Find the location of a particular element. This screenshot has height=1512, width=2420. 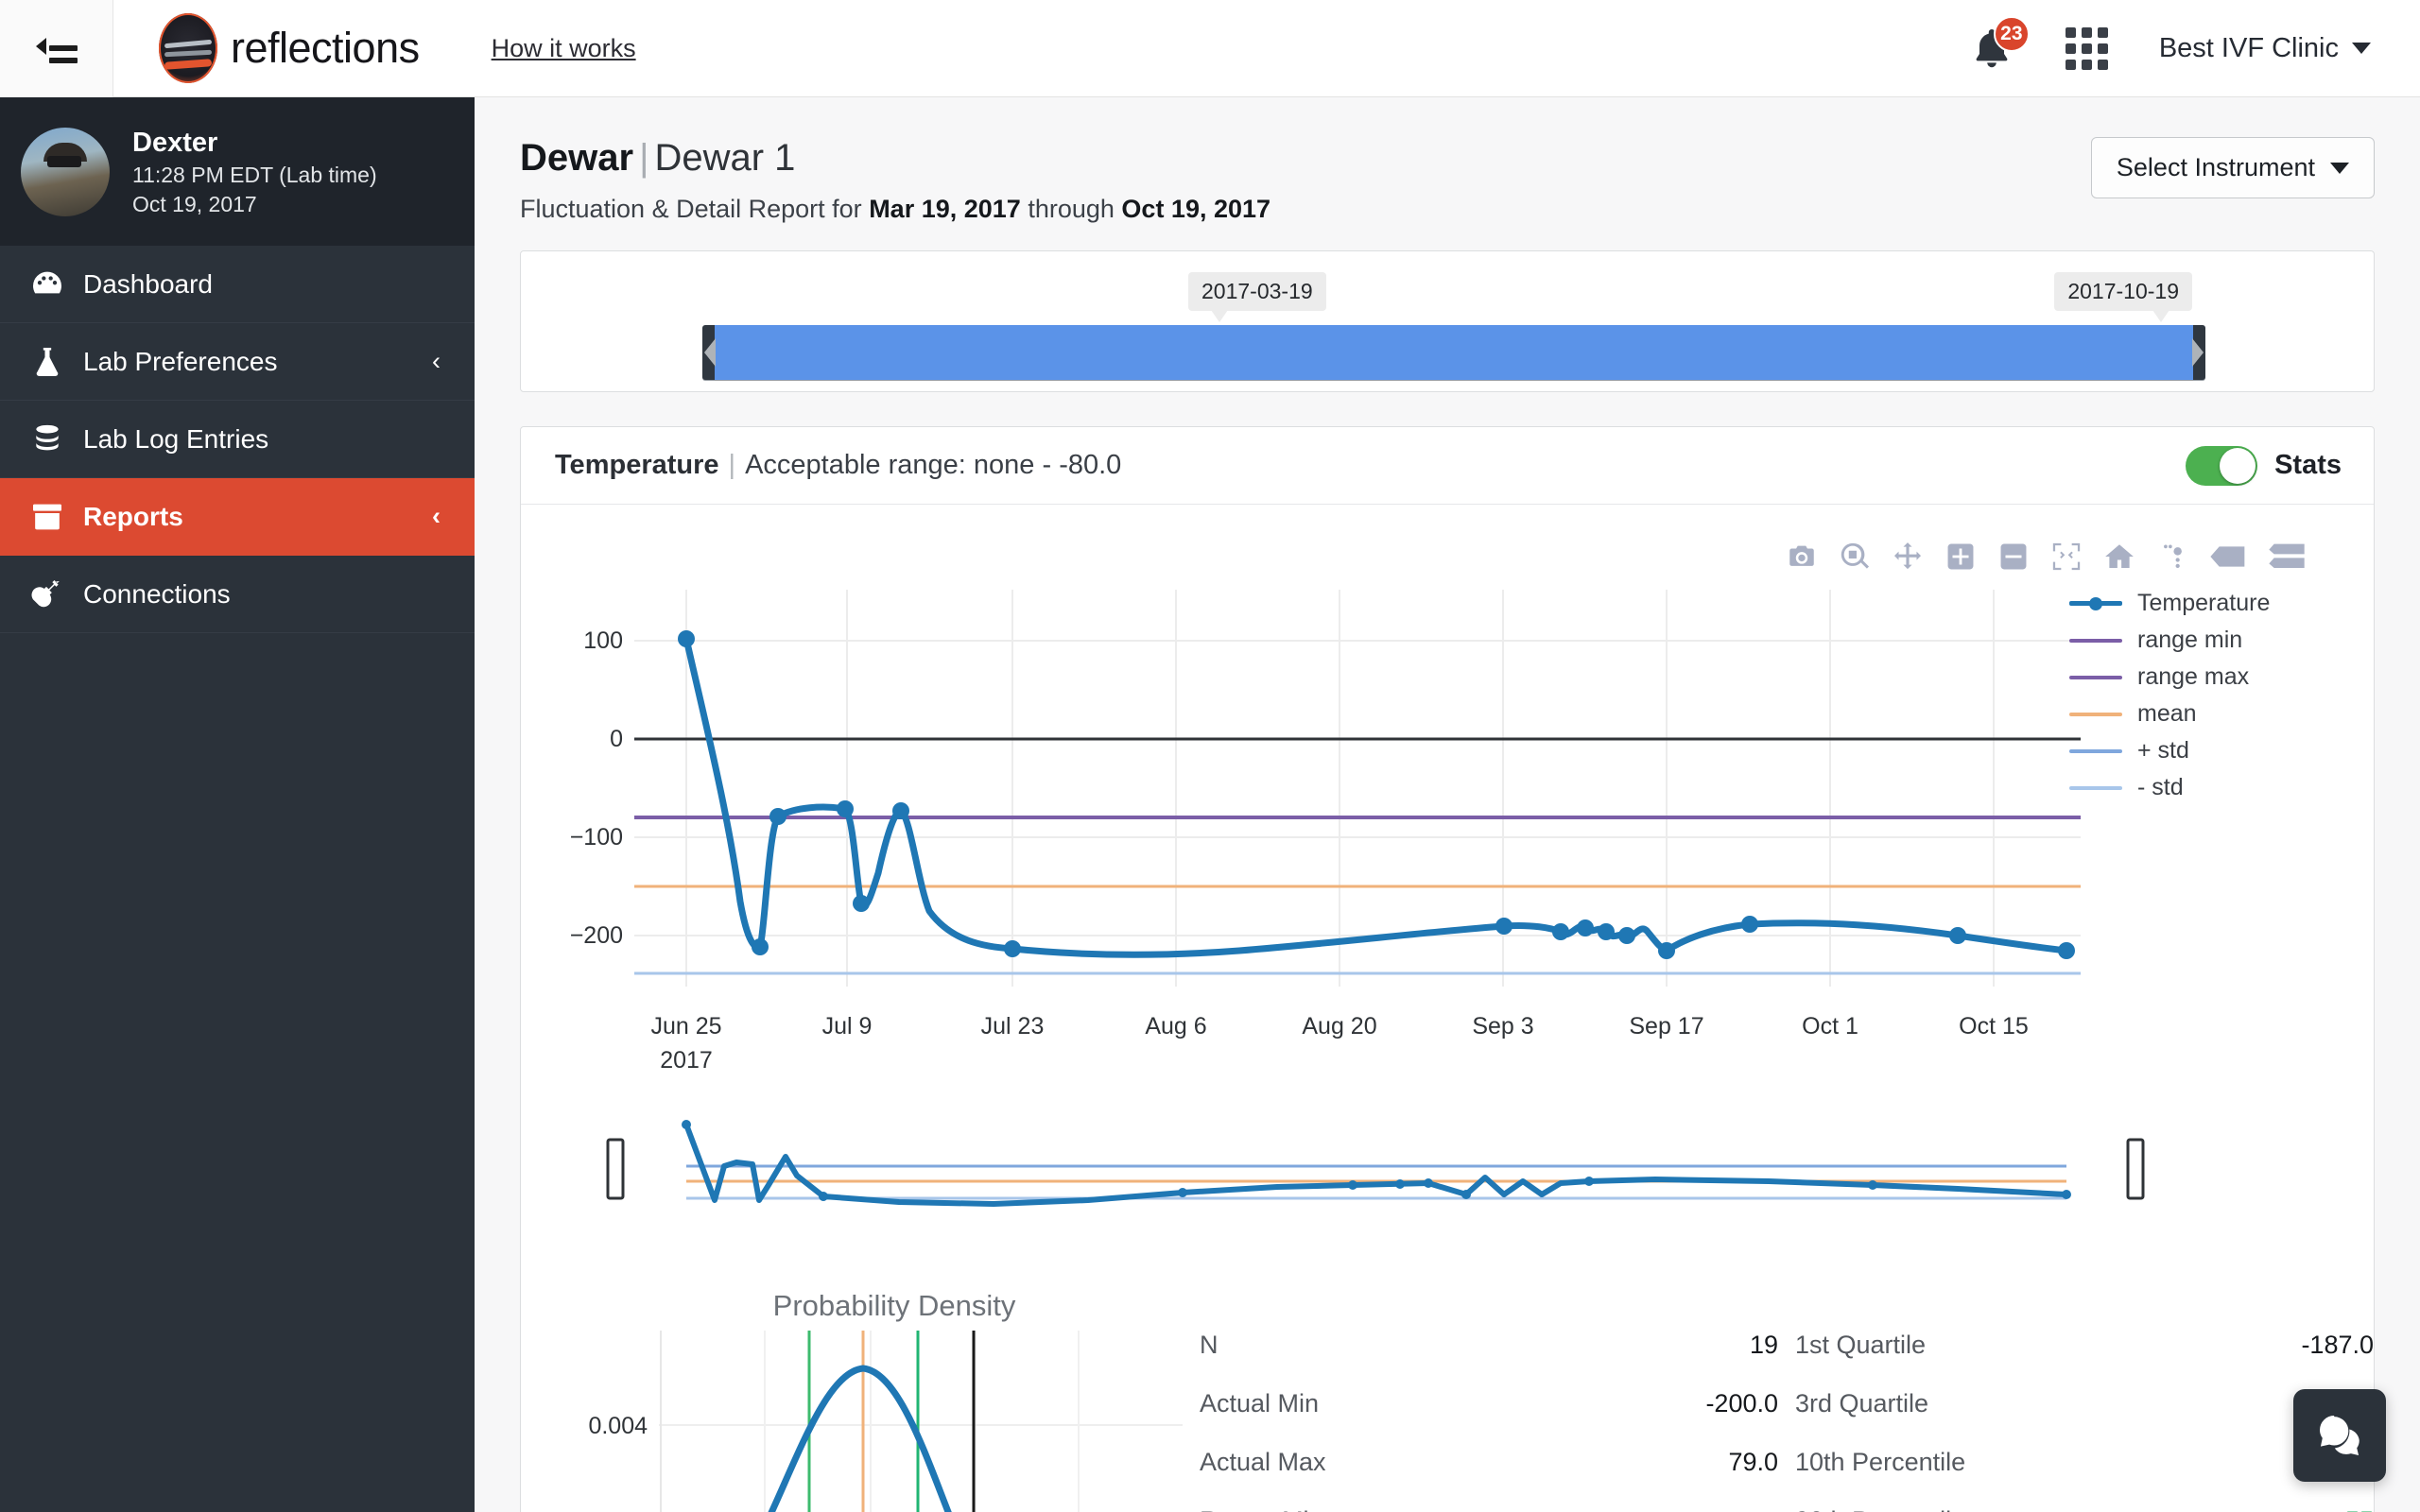

notifications-button: 23 is located at coordinates (2000, 44).